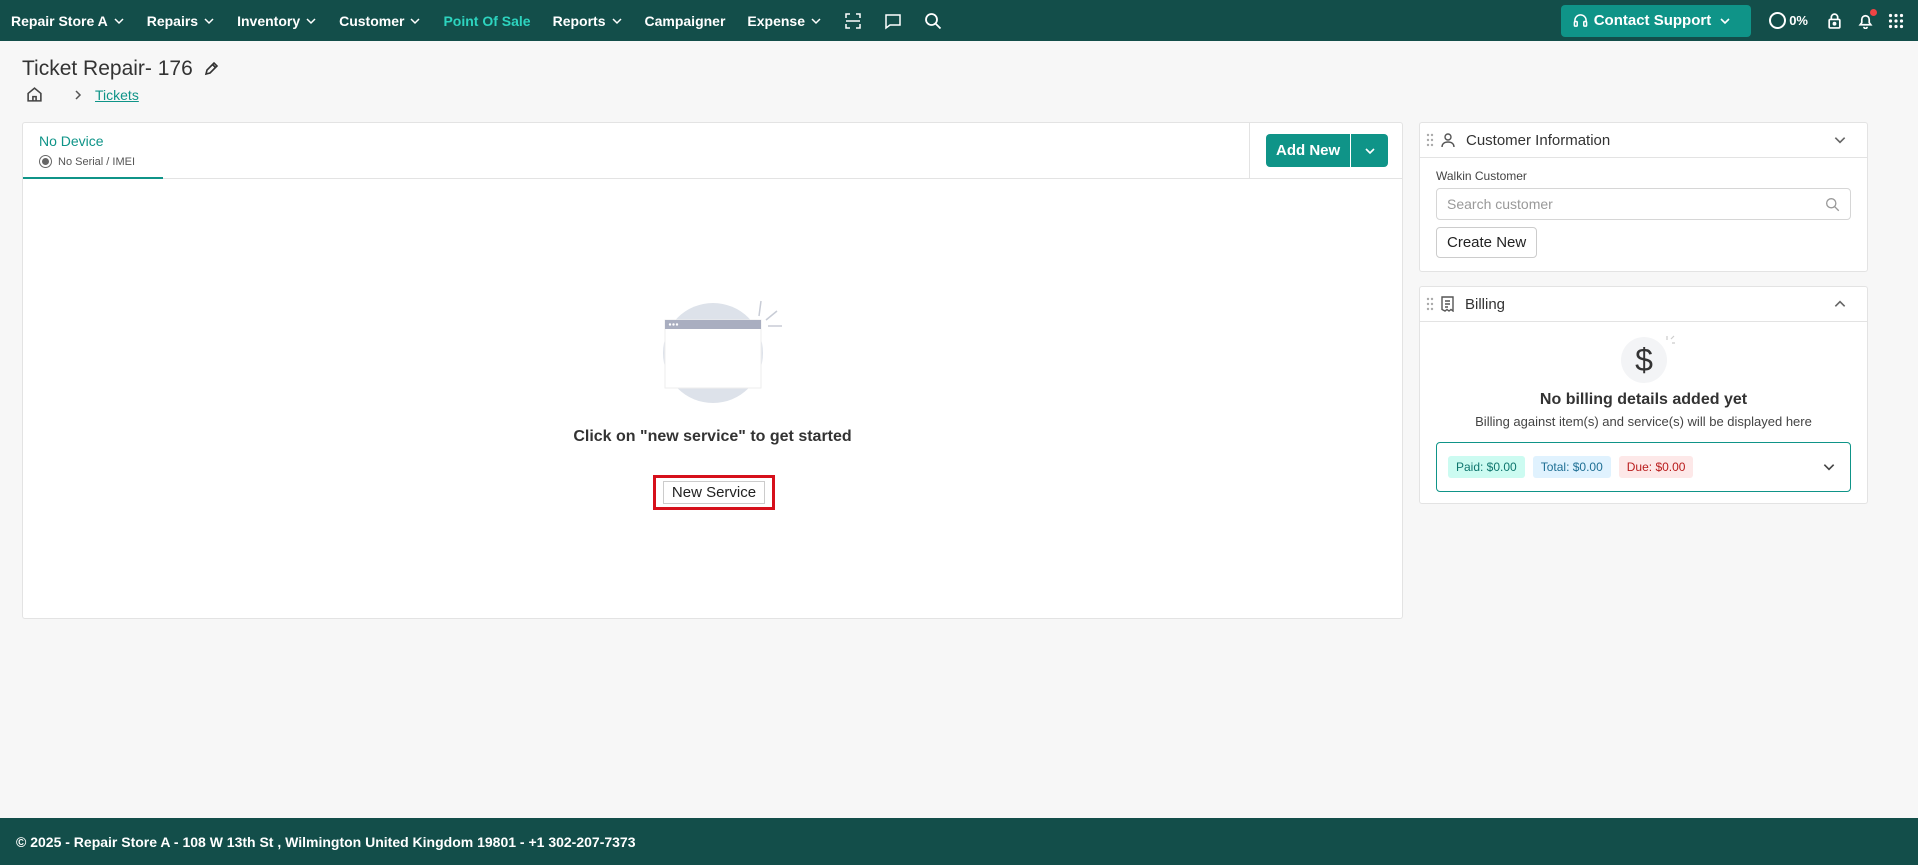 This screenshot has width=1918, height=865. Describe the element at coordinates (372, 20) in the screenshot. I see `nav-label: Customer` at that location.